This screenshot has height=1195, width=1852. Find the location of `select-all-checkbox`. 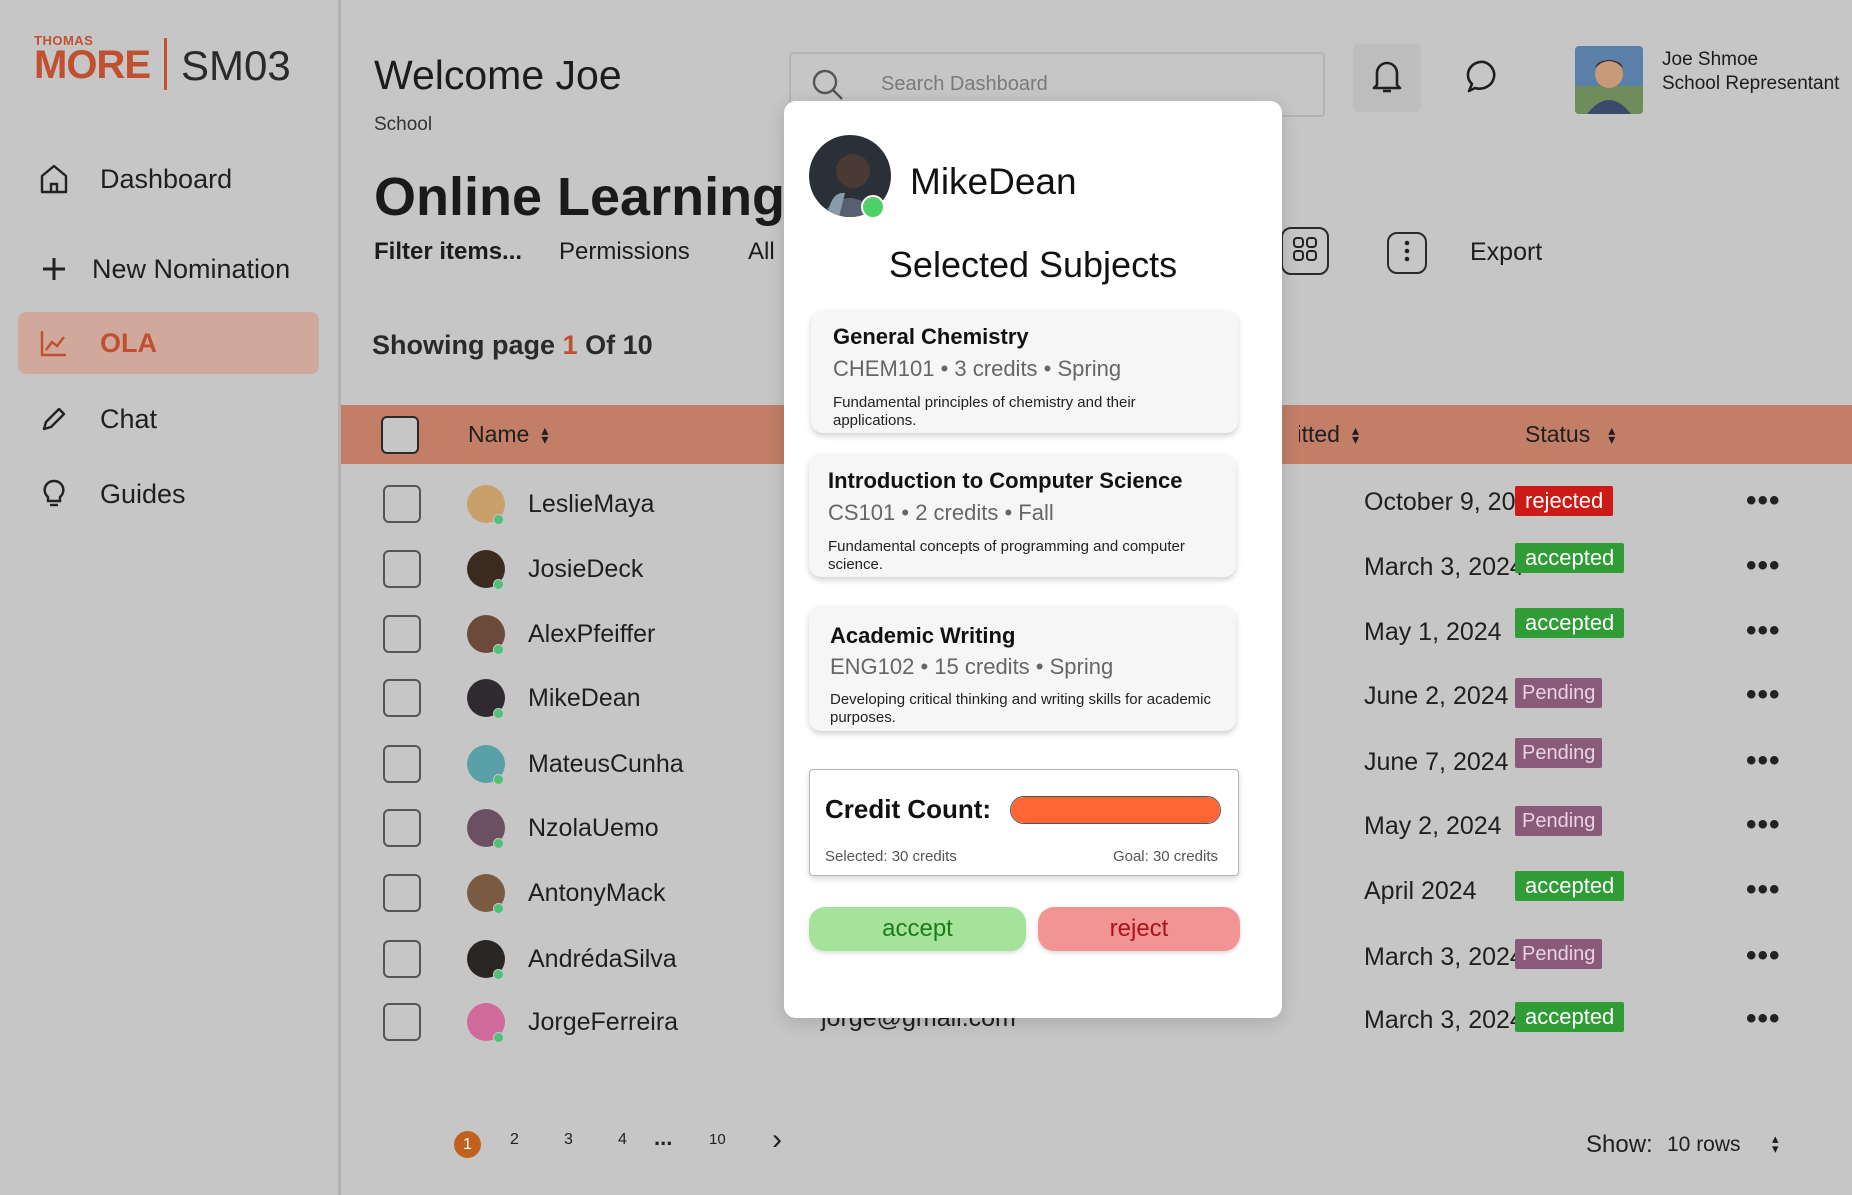

select-all-checkbox is located at coordinates (400, 435).